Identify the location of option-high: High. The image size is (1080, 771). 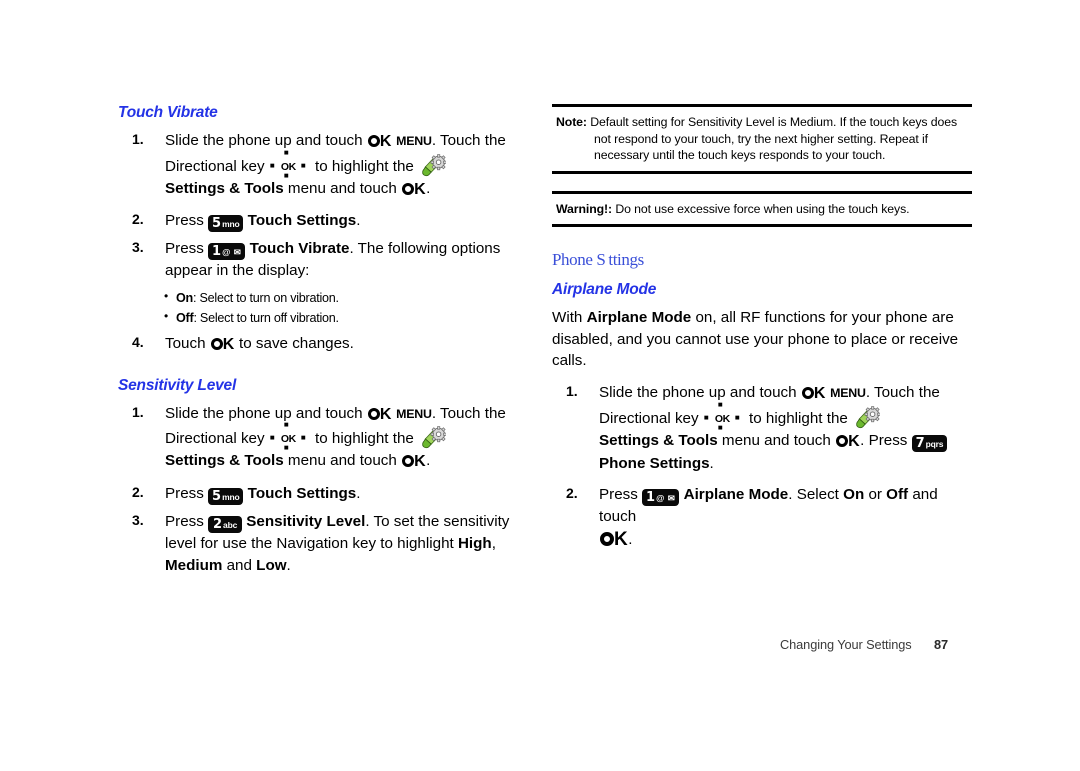
(474, 544).